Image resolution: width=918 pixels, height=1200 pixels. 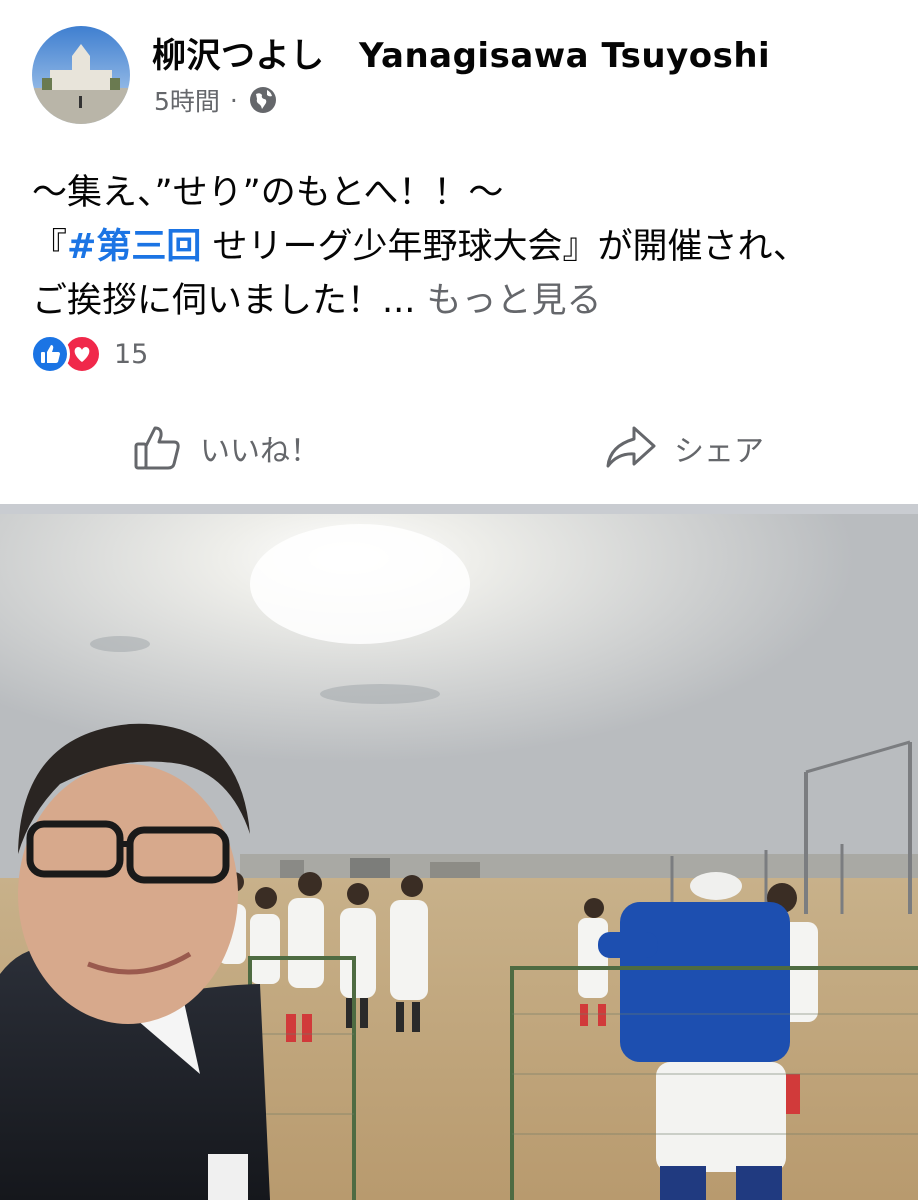 I want to click on see-more-link: もっと見る, so click(x=508, y=301).